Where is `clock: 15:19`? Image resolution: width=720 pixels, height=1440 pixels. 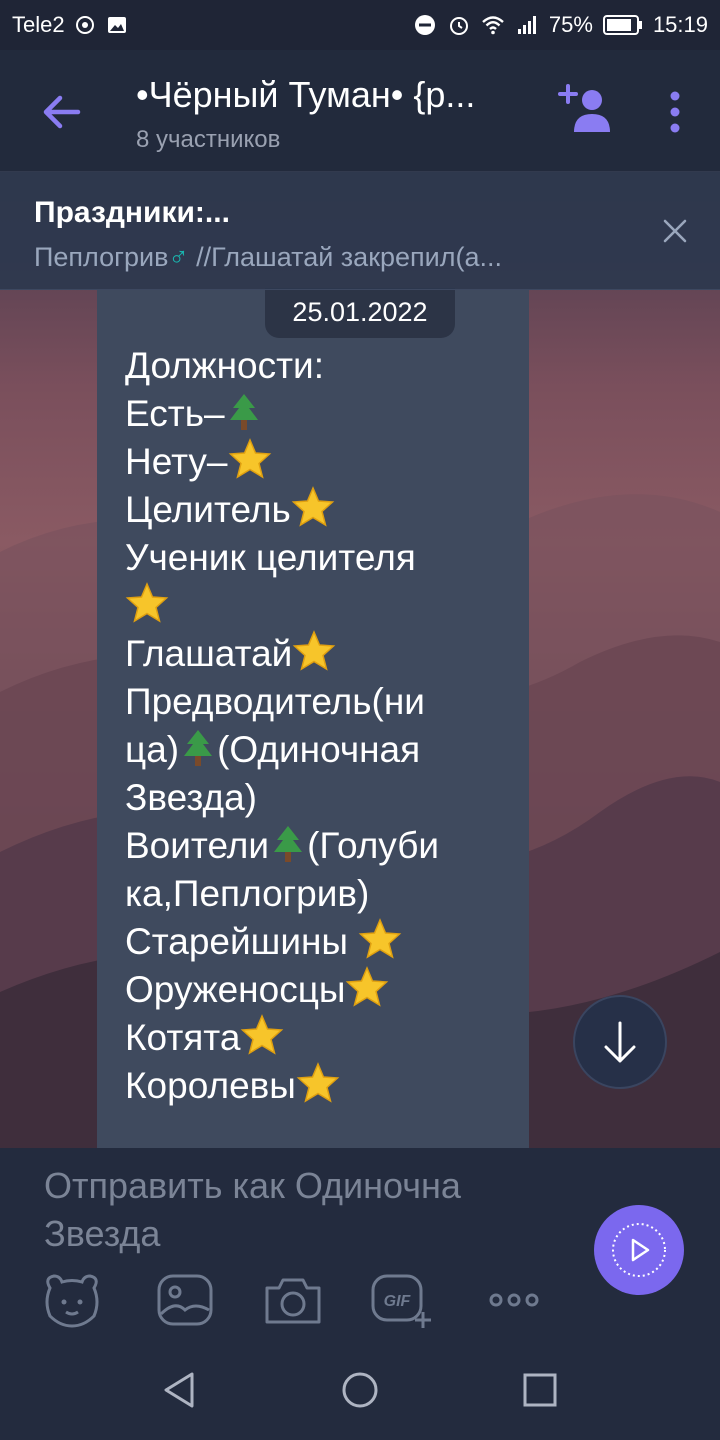 clock: 15:19 is located at coordinates (680, 24).